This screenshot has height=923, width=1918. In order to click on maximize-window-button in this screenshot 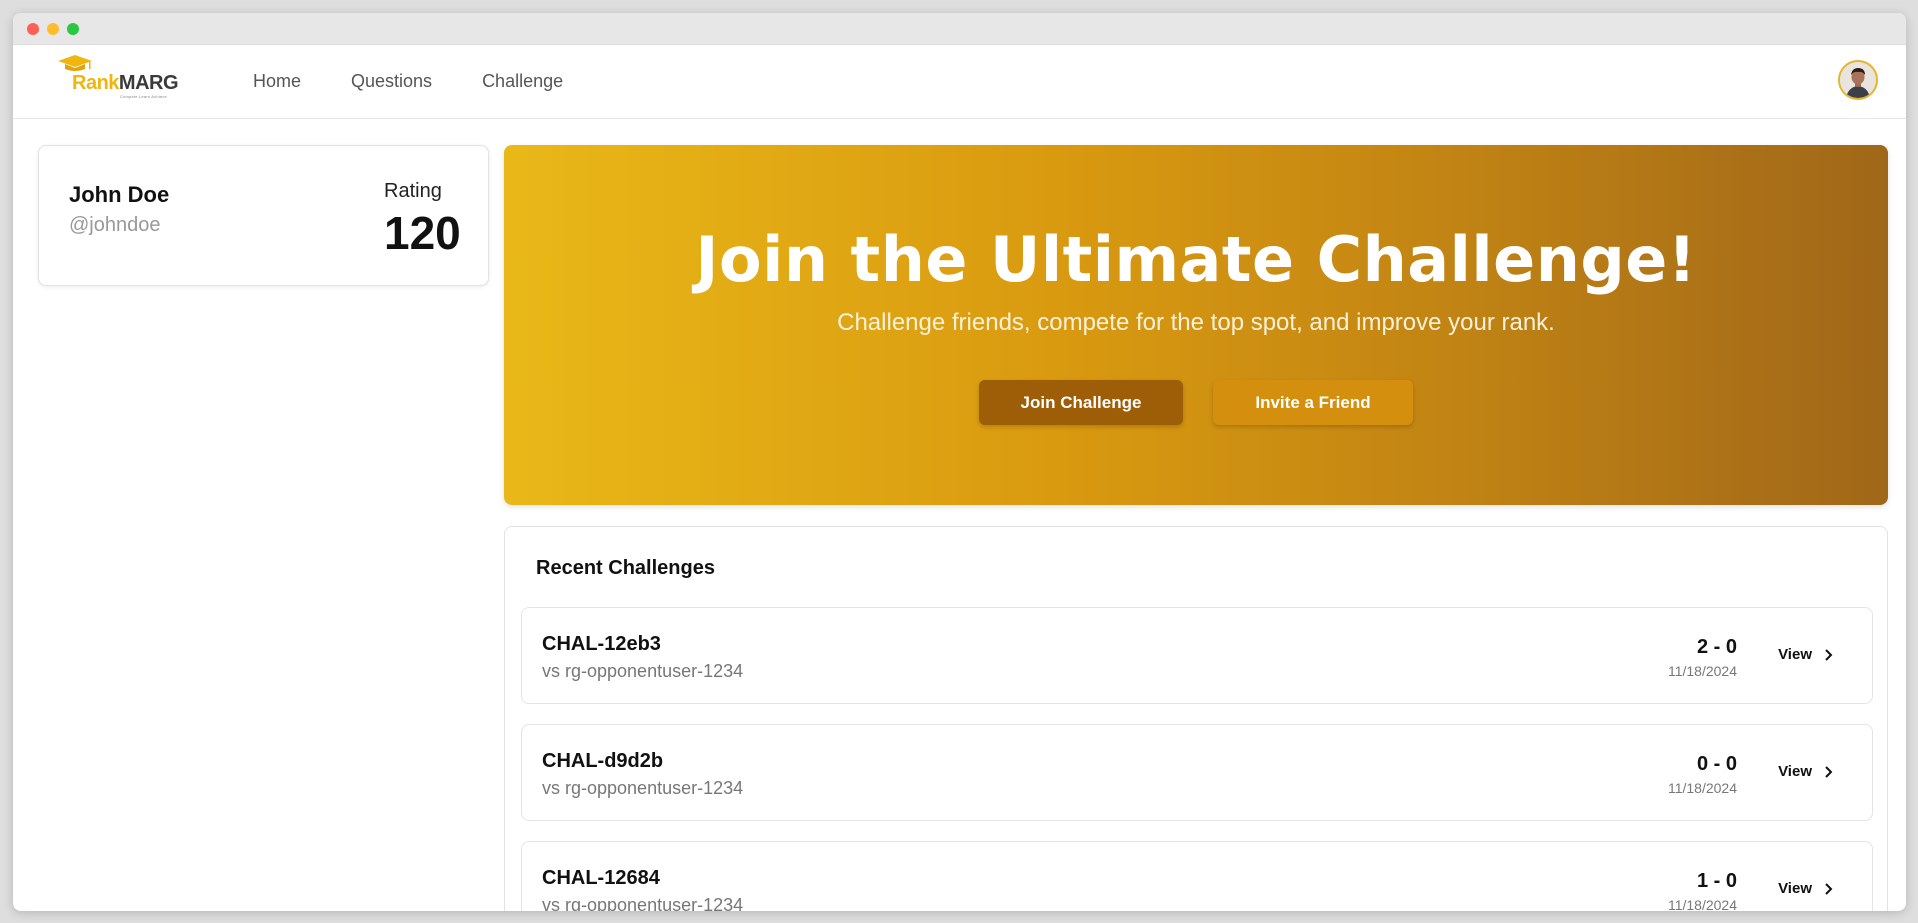, I will do `click(73, 28)`.